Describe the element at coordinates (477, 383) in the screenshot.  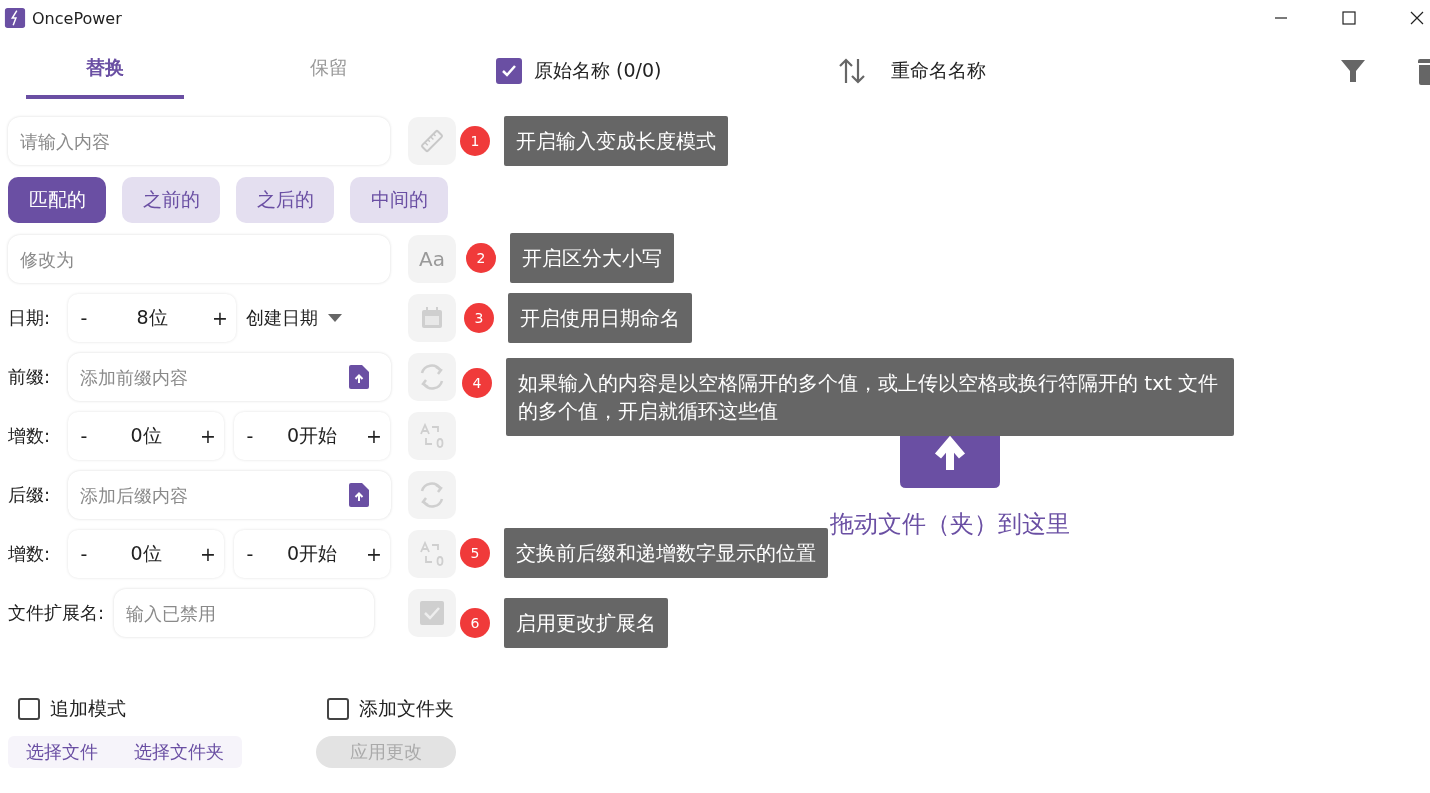
I see `number-badge: 4` at that location.